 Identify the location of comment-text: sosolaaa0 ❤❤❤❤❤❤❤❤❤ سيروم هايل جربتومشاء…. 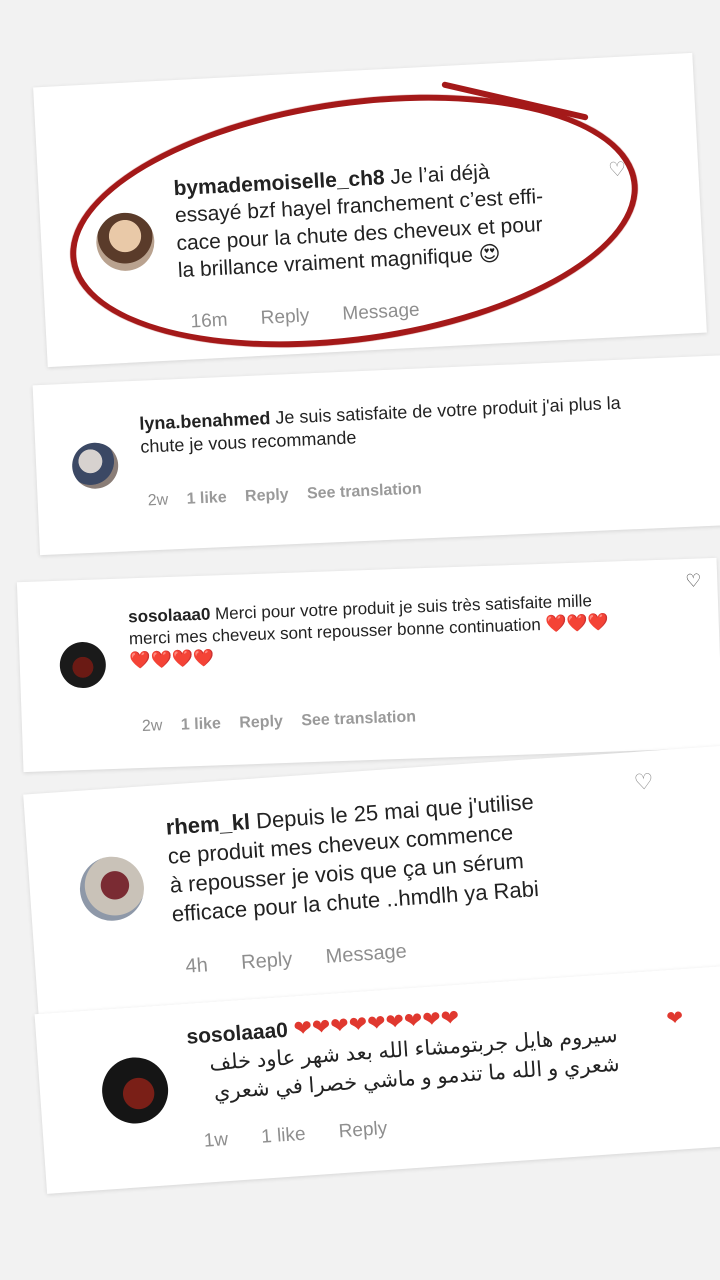
(403, 1054).